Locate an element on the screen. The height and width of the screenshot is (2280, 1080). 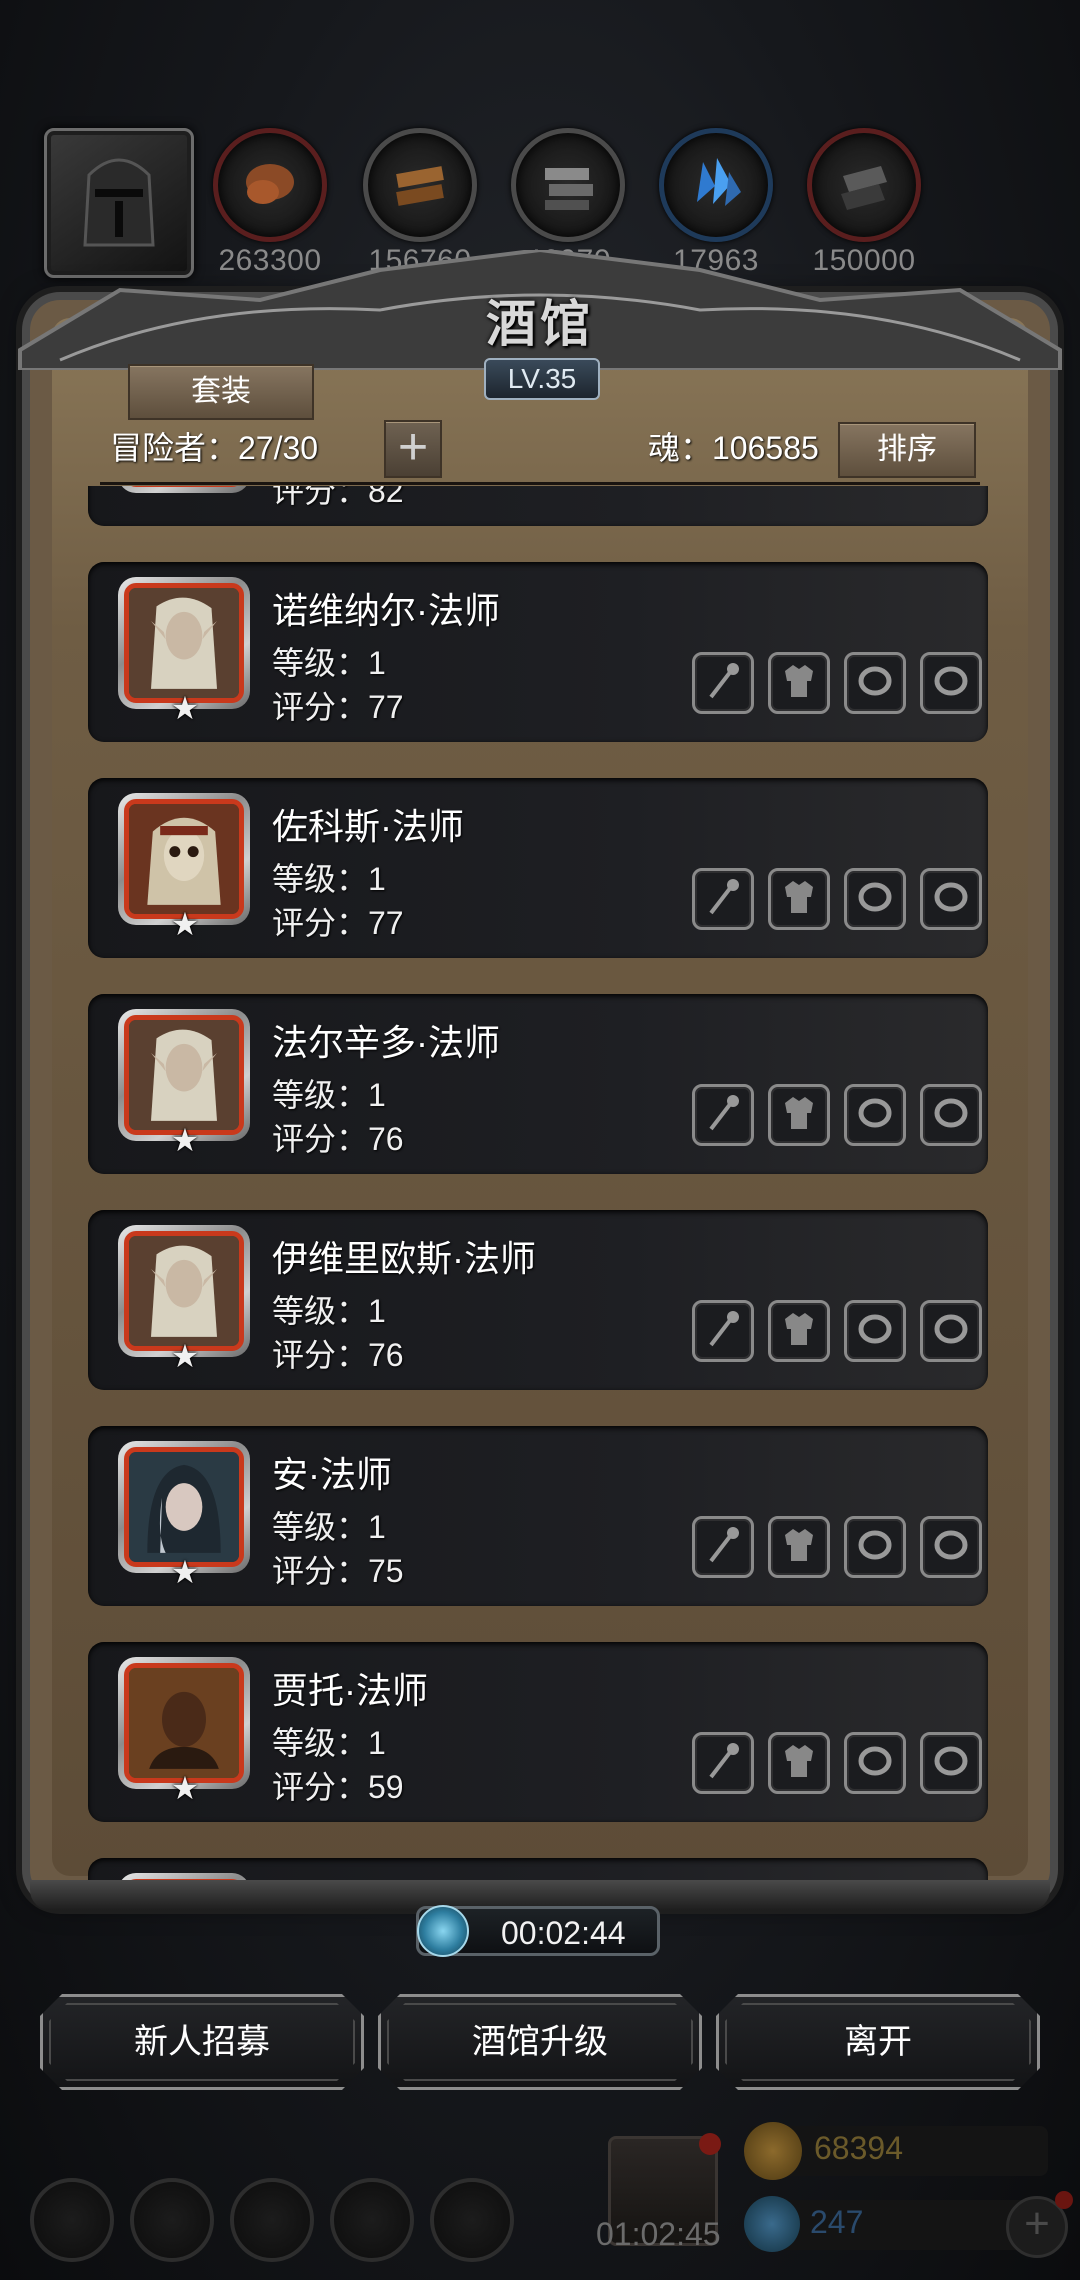
suit-button: 套装 is located at coordinates (221, 392).